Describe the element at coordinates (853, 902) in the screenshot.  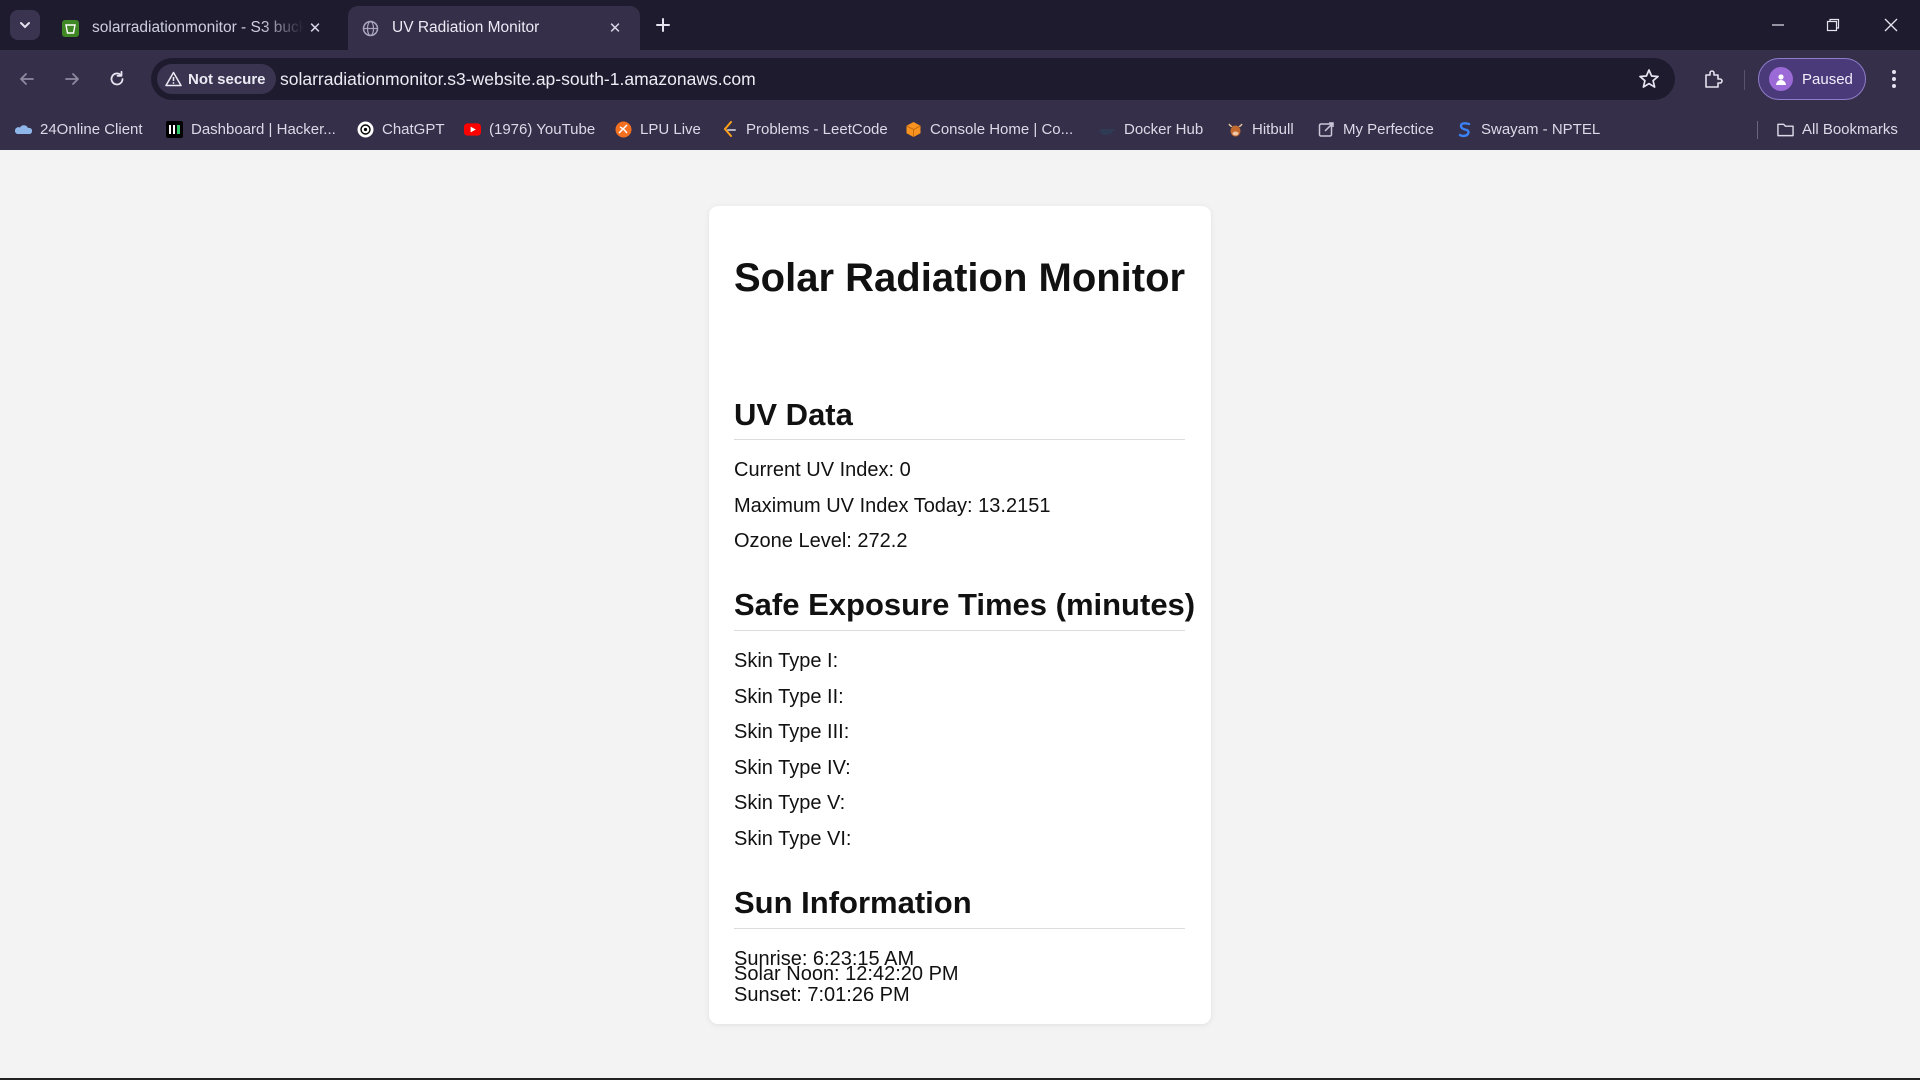
I see `sun-info-heading: Sun Information` at that location.